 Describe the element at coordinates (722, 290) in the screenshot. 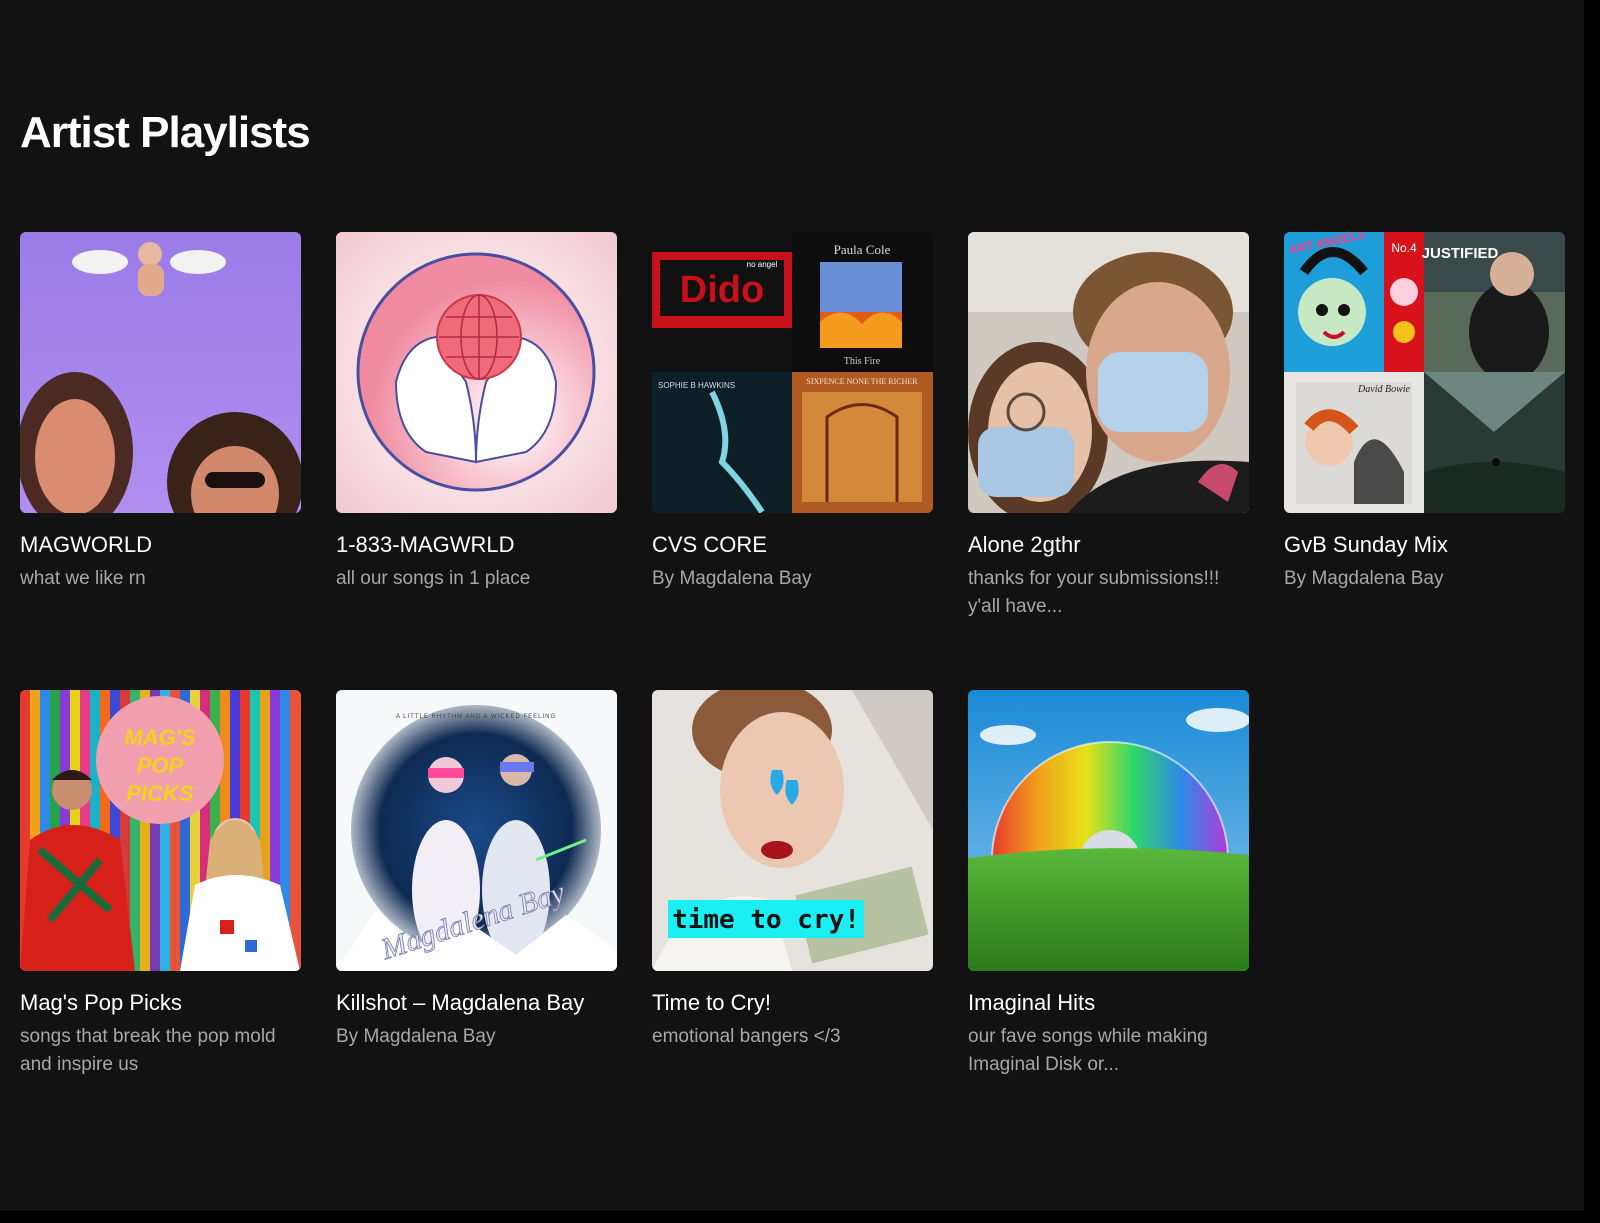

I see `album-text: Dido` at that location.